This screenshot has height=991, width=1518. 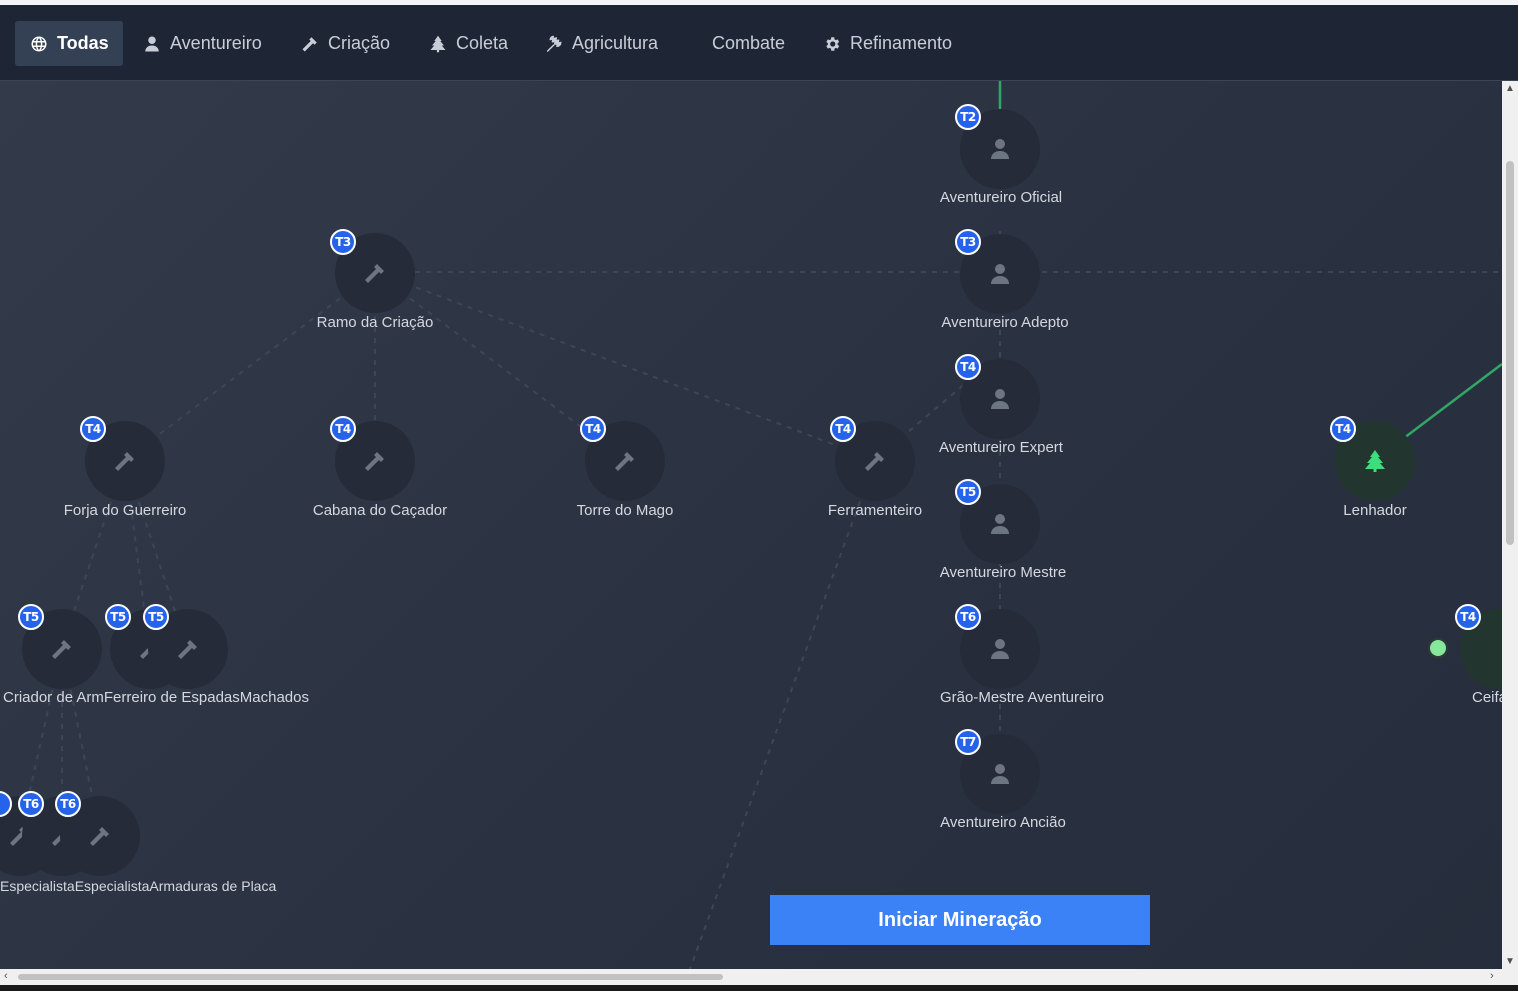 What do you see at coordinates (960, 920) in the screenshot?
I see `start-mining-button: Iniciar Mineração` at bounding box center [960, 920].